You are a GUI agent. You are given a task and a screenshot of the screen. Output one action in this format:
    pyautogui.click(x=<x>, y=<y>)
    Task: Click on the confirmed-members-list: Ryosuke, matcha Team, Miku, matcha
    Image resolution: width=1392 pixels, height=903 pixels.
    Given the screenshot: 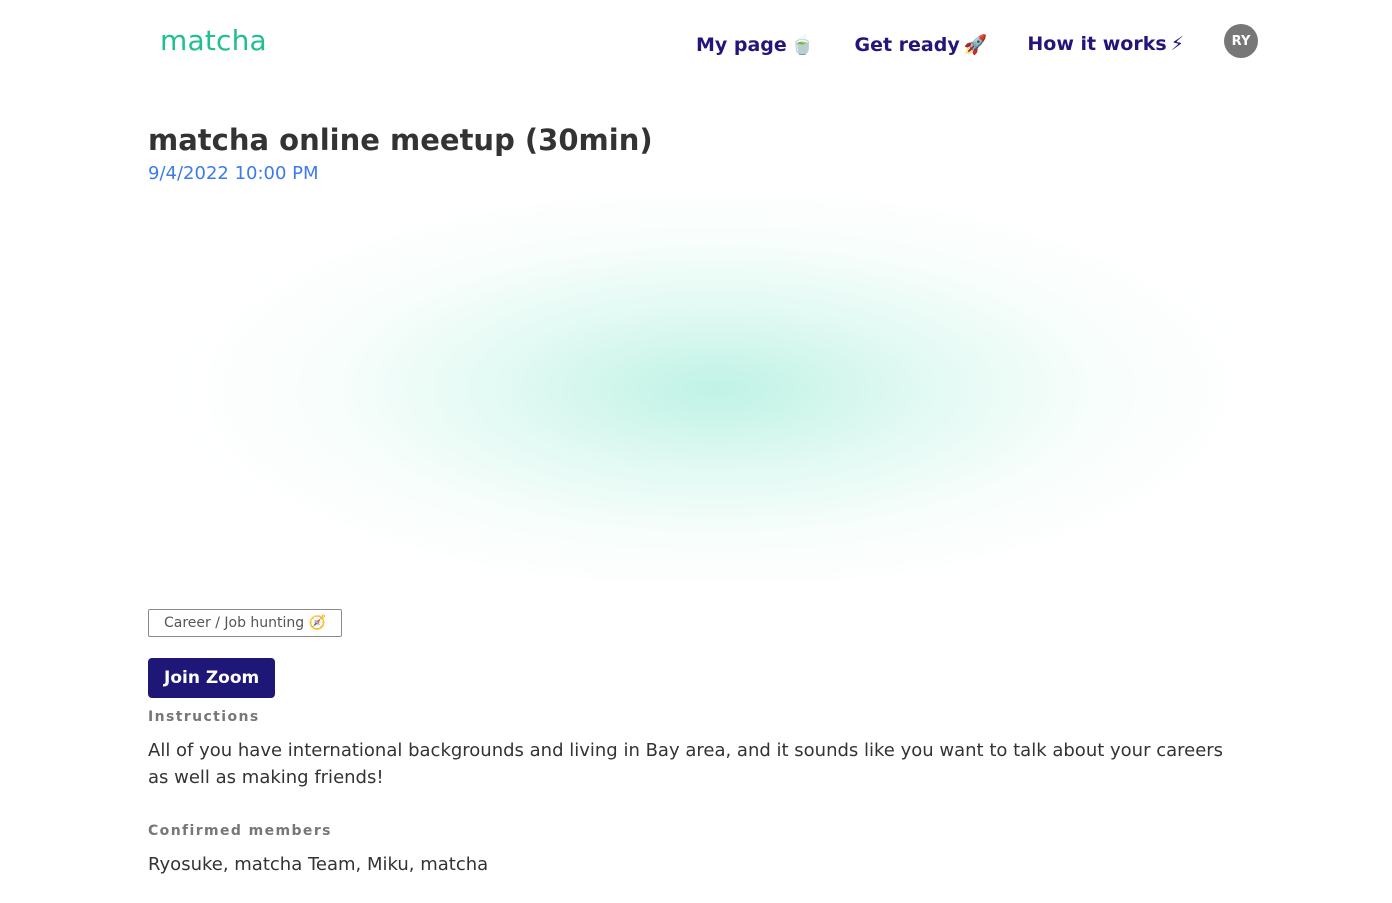 What is the action you would take?
    pyautogui.click(x=318, y=864)
    